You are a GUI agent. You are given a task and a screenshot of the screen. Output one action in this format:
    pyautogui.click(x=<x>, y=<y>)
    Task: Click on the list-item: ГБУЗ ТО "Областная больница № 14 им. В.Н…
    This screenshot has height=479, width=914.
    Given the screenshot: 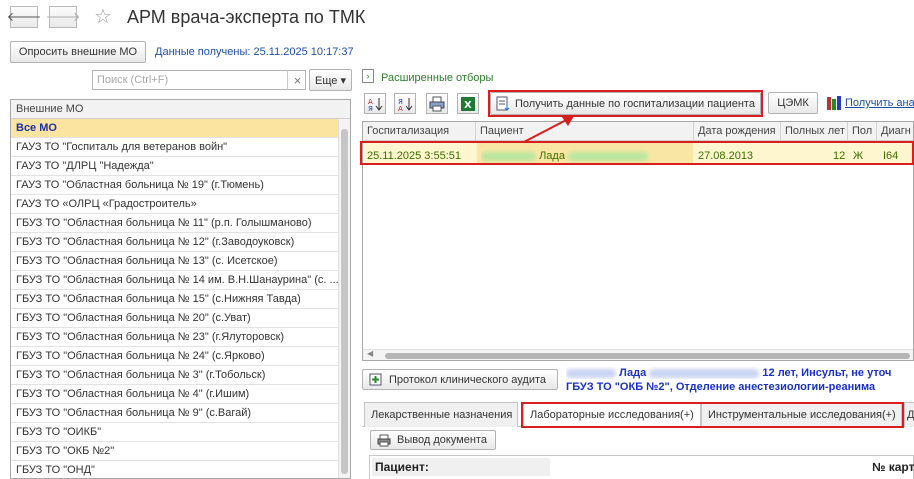 What is the action you would take?
    pyautogui.click(x=175, y=280)
    